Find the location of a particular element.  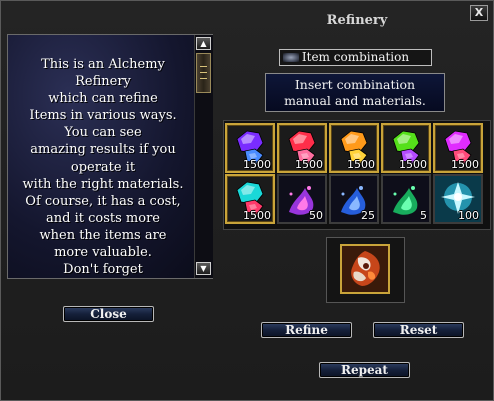

item-combination-text: Item combination is located at coordinates (355, 57).